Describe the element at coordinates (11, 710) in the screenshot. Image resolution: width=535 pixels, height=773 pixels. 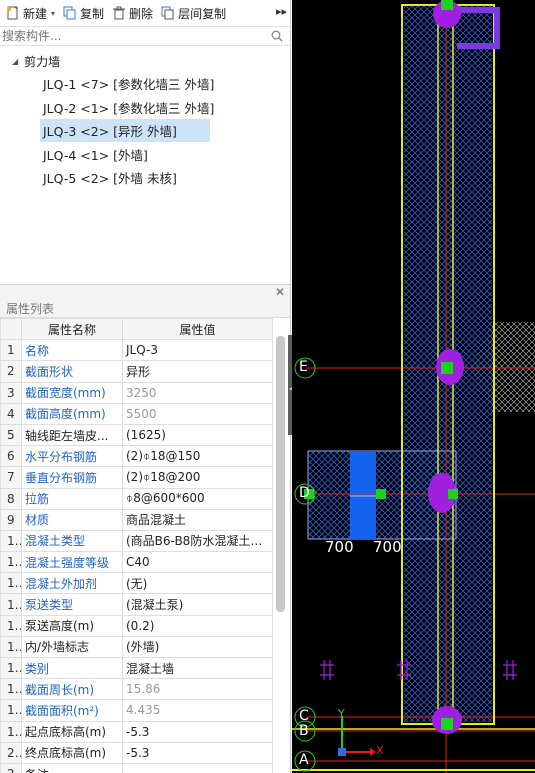
I see `row-number: 18` at that location.